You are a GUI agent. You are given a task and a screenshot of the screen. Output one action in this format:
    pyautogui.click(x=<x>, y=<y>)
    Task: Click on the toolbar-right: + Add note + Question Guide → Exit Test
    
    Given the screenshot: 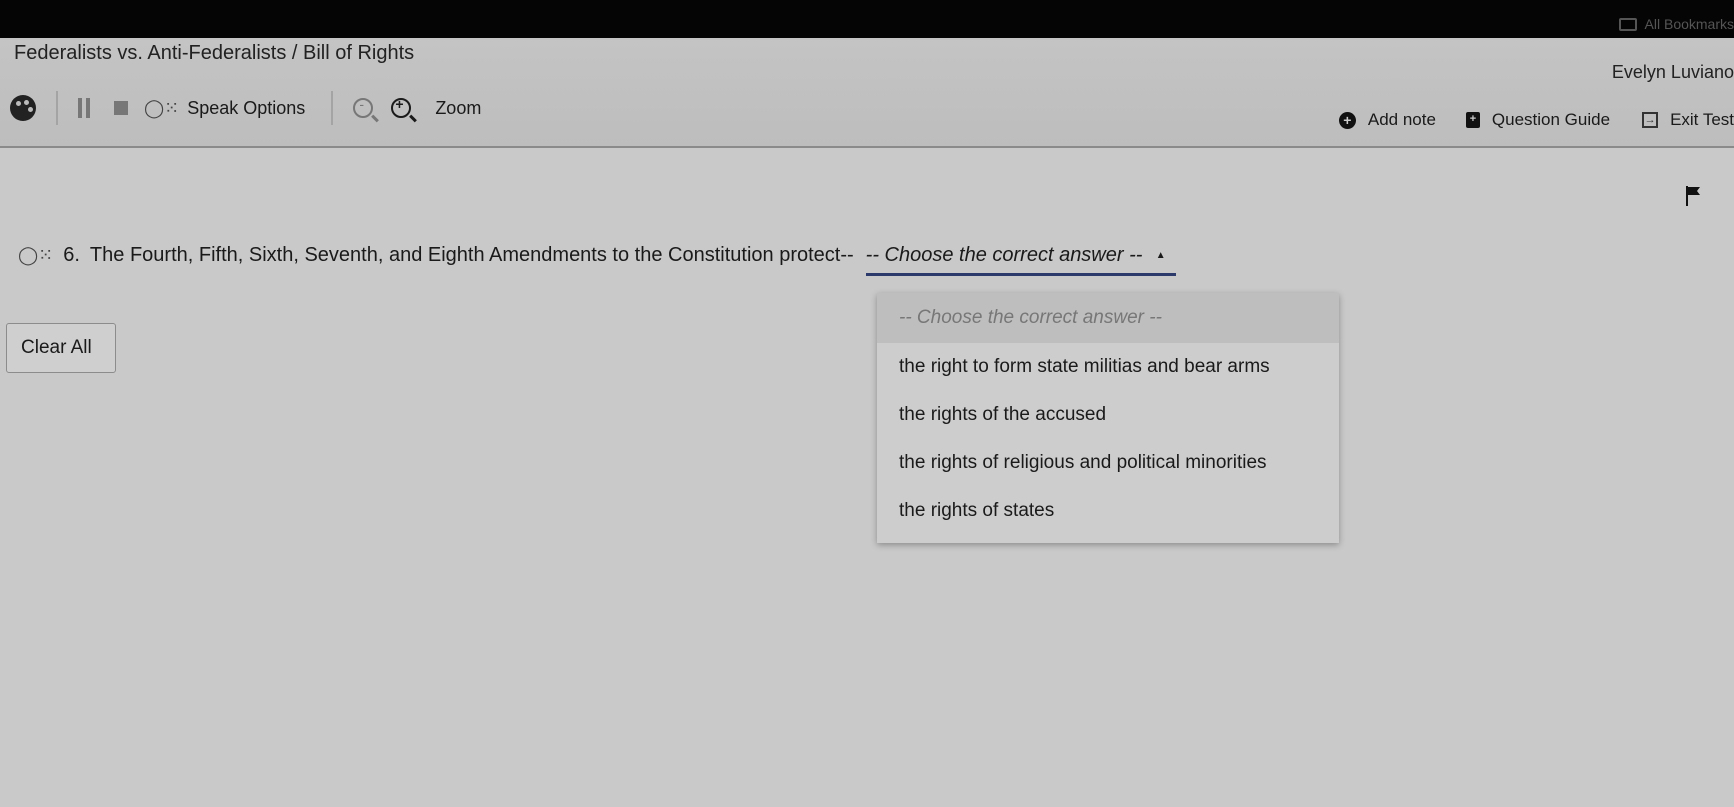 What is the action you would take?
    pyautogui.click(x=1536, y=120)
    